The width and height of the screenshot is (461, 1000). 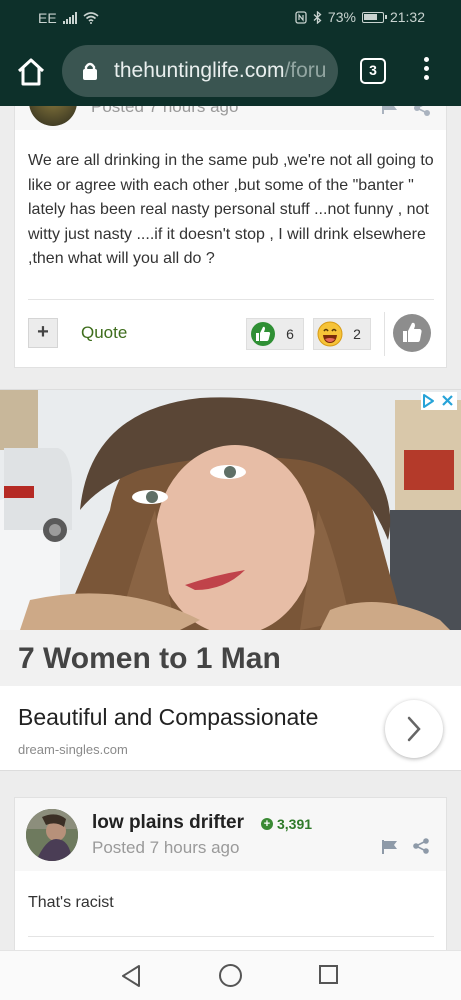 I want to click on multiquote-button: +, so click(x=43, y=333).